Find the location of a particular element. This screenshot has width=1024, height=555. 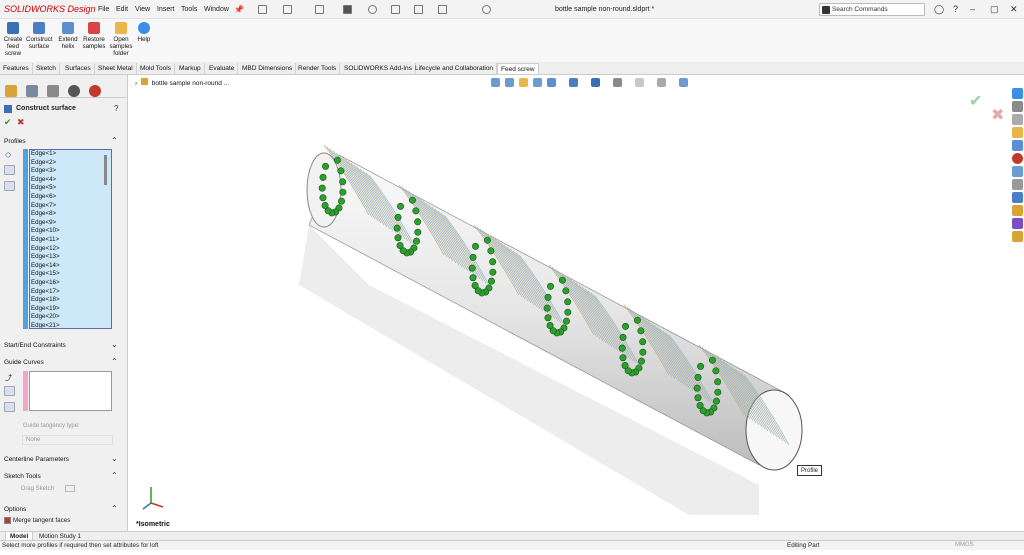

profile-list-item: Edge<6> is located at coordinates (70, 197).